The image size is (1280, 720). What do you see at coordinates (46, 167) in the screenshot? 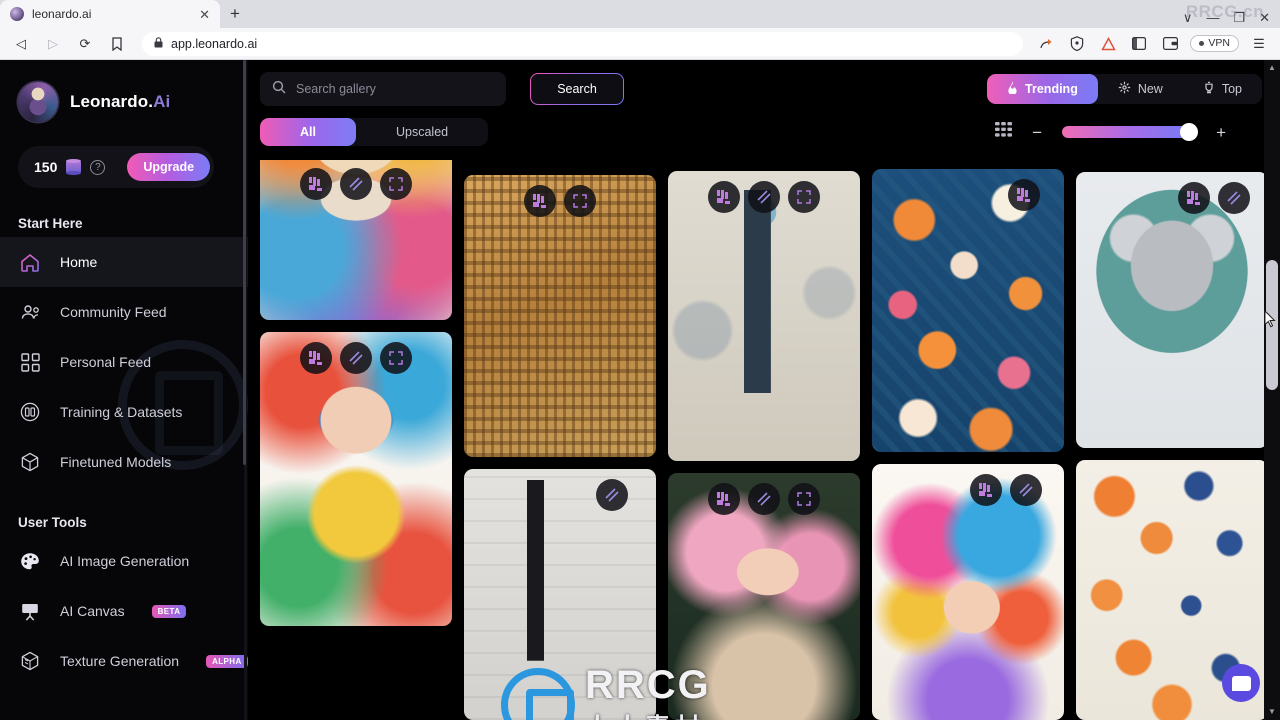
I see `credits-amount: 150` at bounding box center [46, 167].